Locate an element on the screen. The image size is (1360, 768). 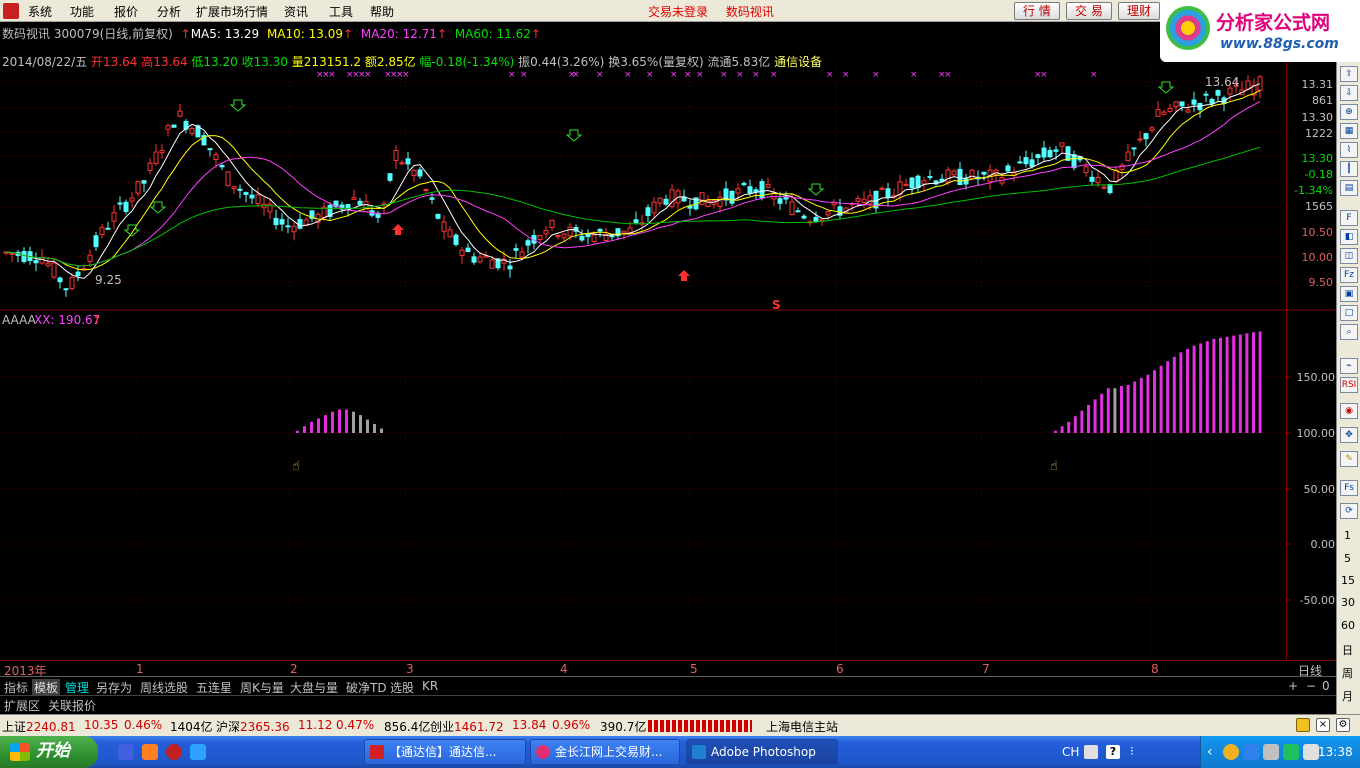
index-sz: 沪深2365.36 is located at coordinates (253, 726).